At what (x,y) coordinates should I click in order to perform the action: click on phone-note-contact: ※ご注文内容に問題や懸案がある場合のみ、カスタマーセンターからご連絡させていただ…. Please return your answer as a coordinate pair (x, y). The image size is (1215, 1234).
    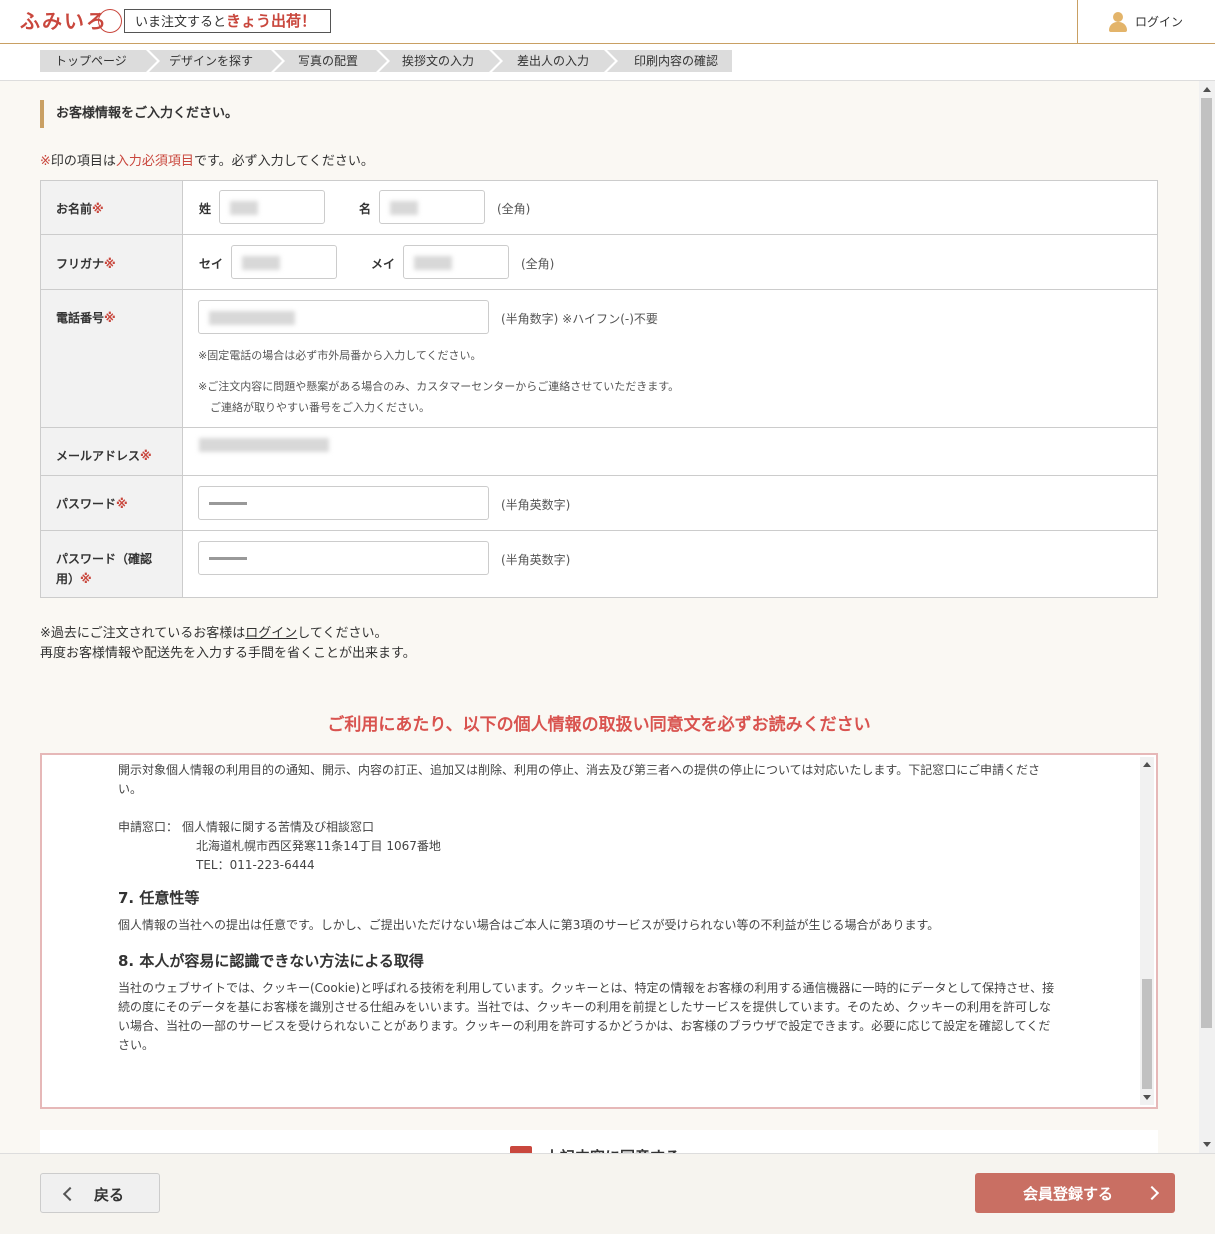
    Looking at the image, I should click on (439, 386).